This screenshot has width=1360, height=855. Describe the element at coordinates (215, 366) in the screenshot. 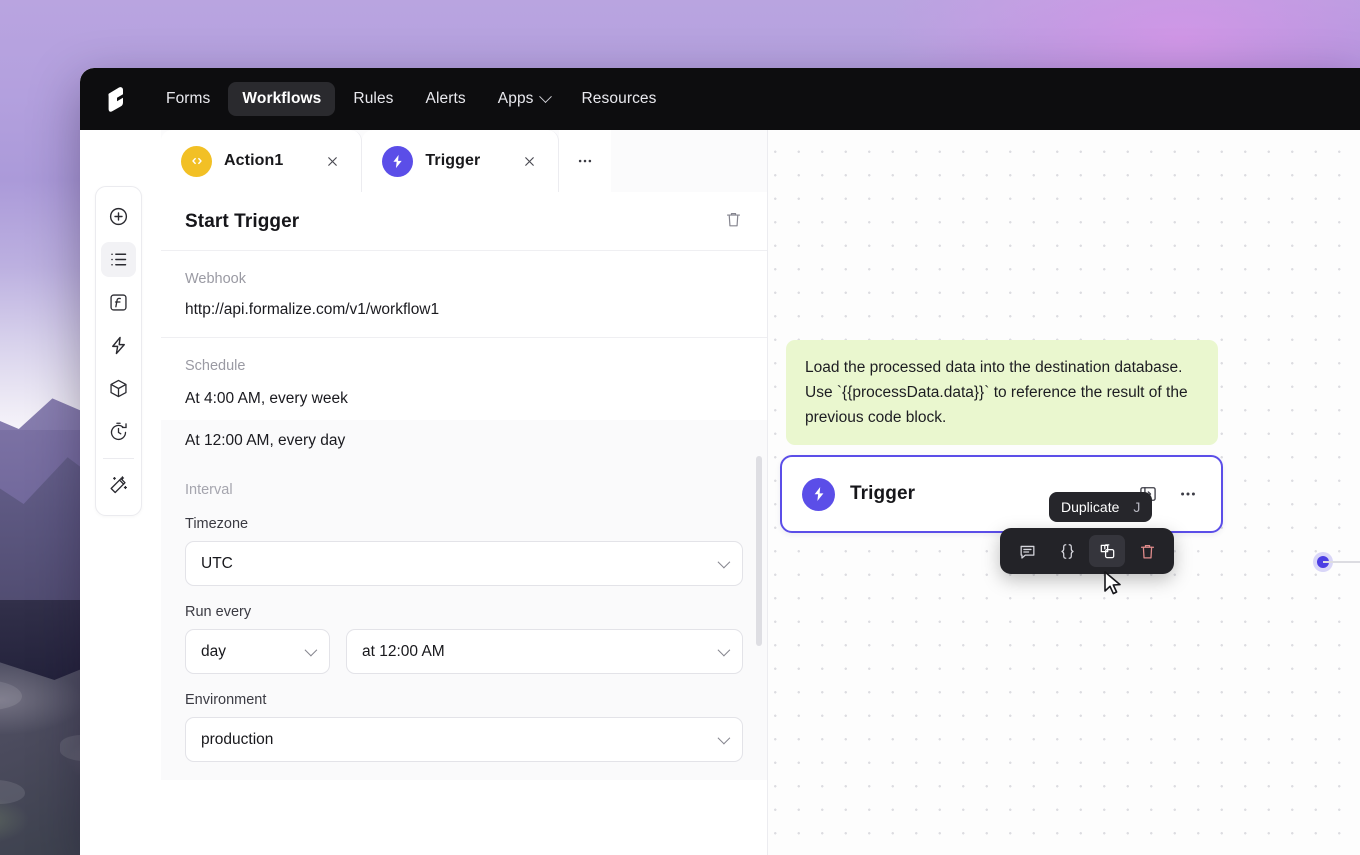

I see `schedule-label: Schedule` at that location.